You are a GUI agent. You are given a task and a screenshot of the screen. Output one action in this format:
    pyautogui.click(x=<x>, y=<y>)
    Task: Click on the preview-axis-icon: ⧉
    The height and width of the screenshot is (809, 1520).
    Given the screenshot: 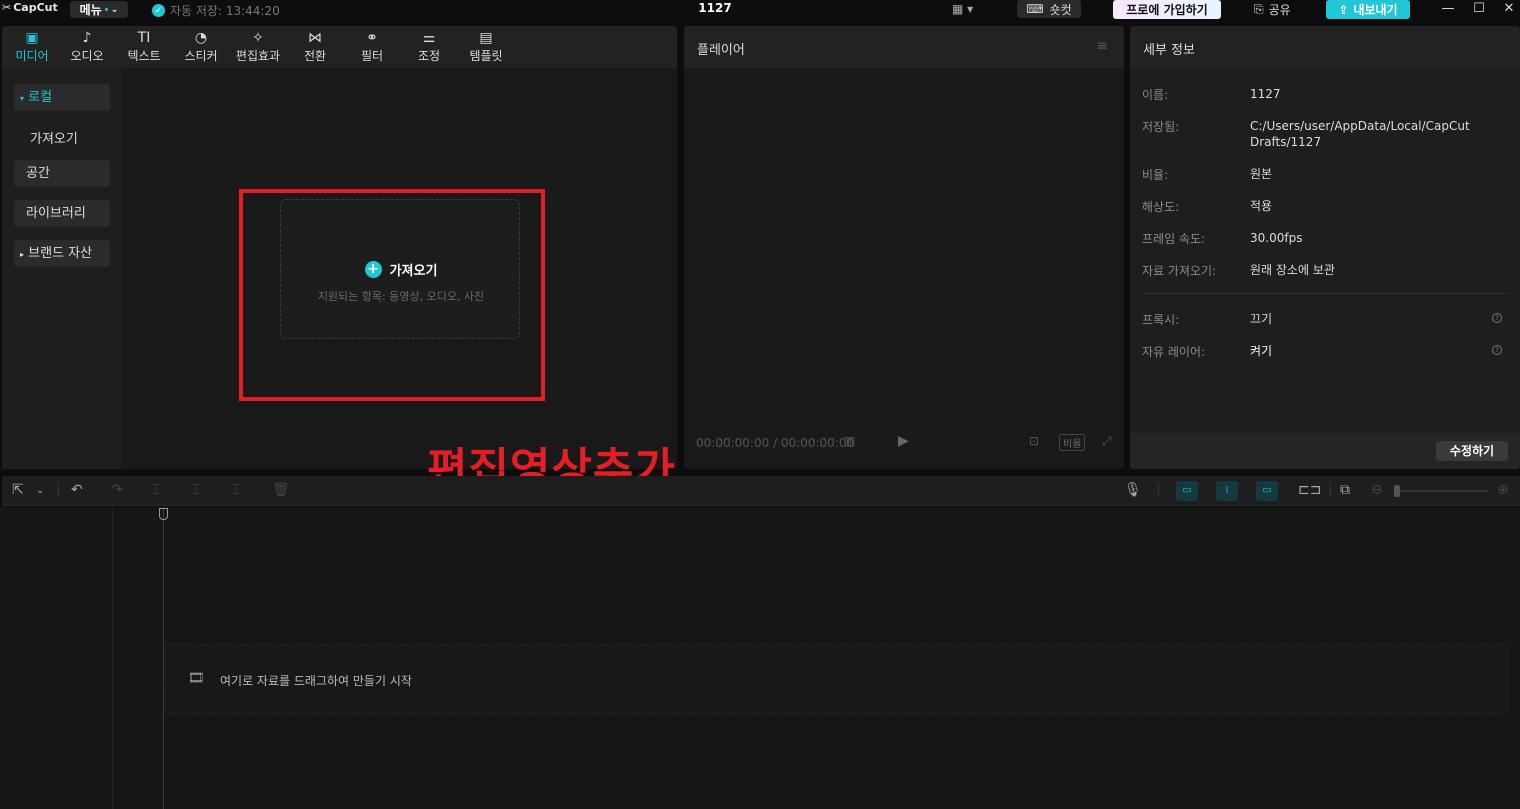 What is the action you would take?
    pyautogui.click(x=1345, y=490)
    